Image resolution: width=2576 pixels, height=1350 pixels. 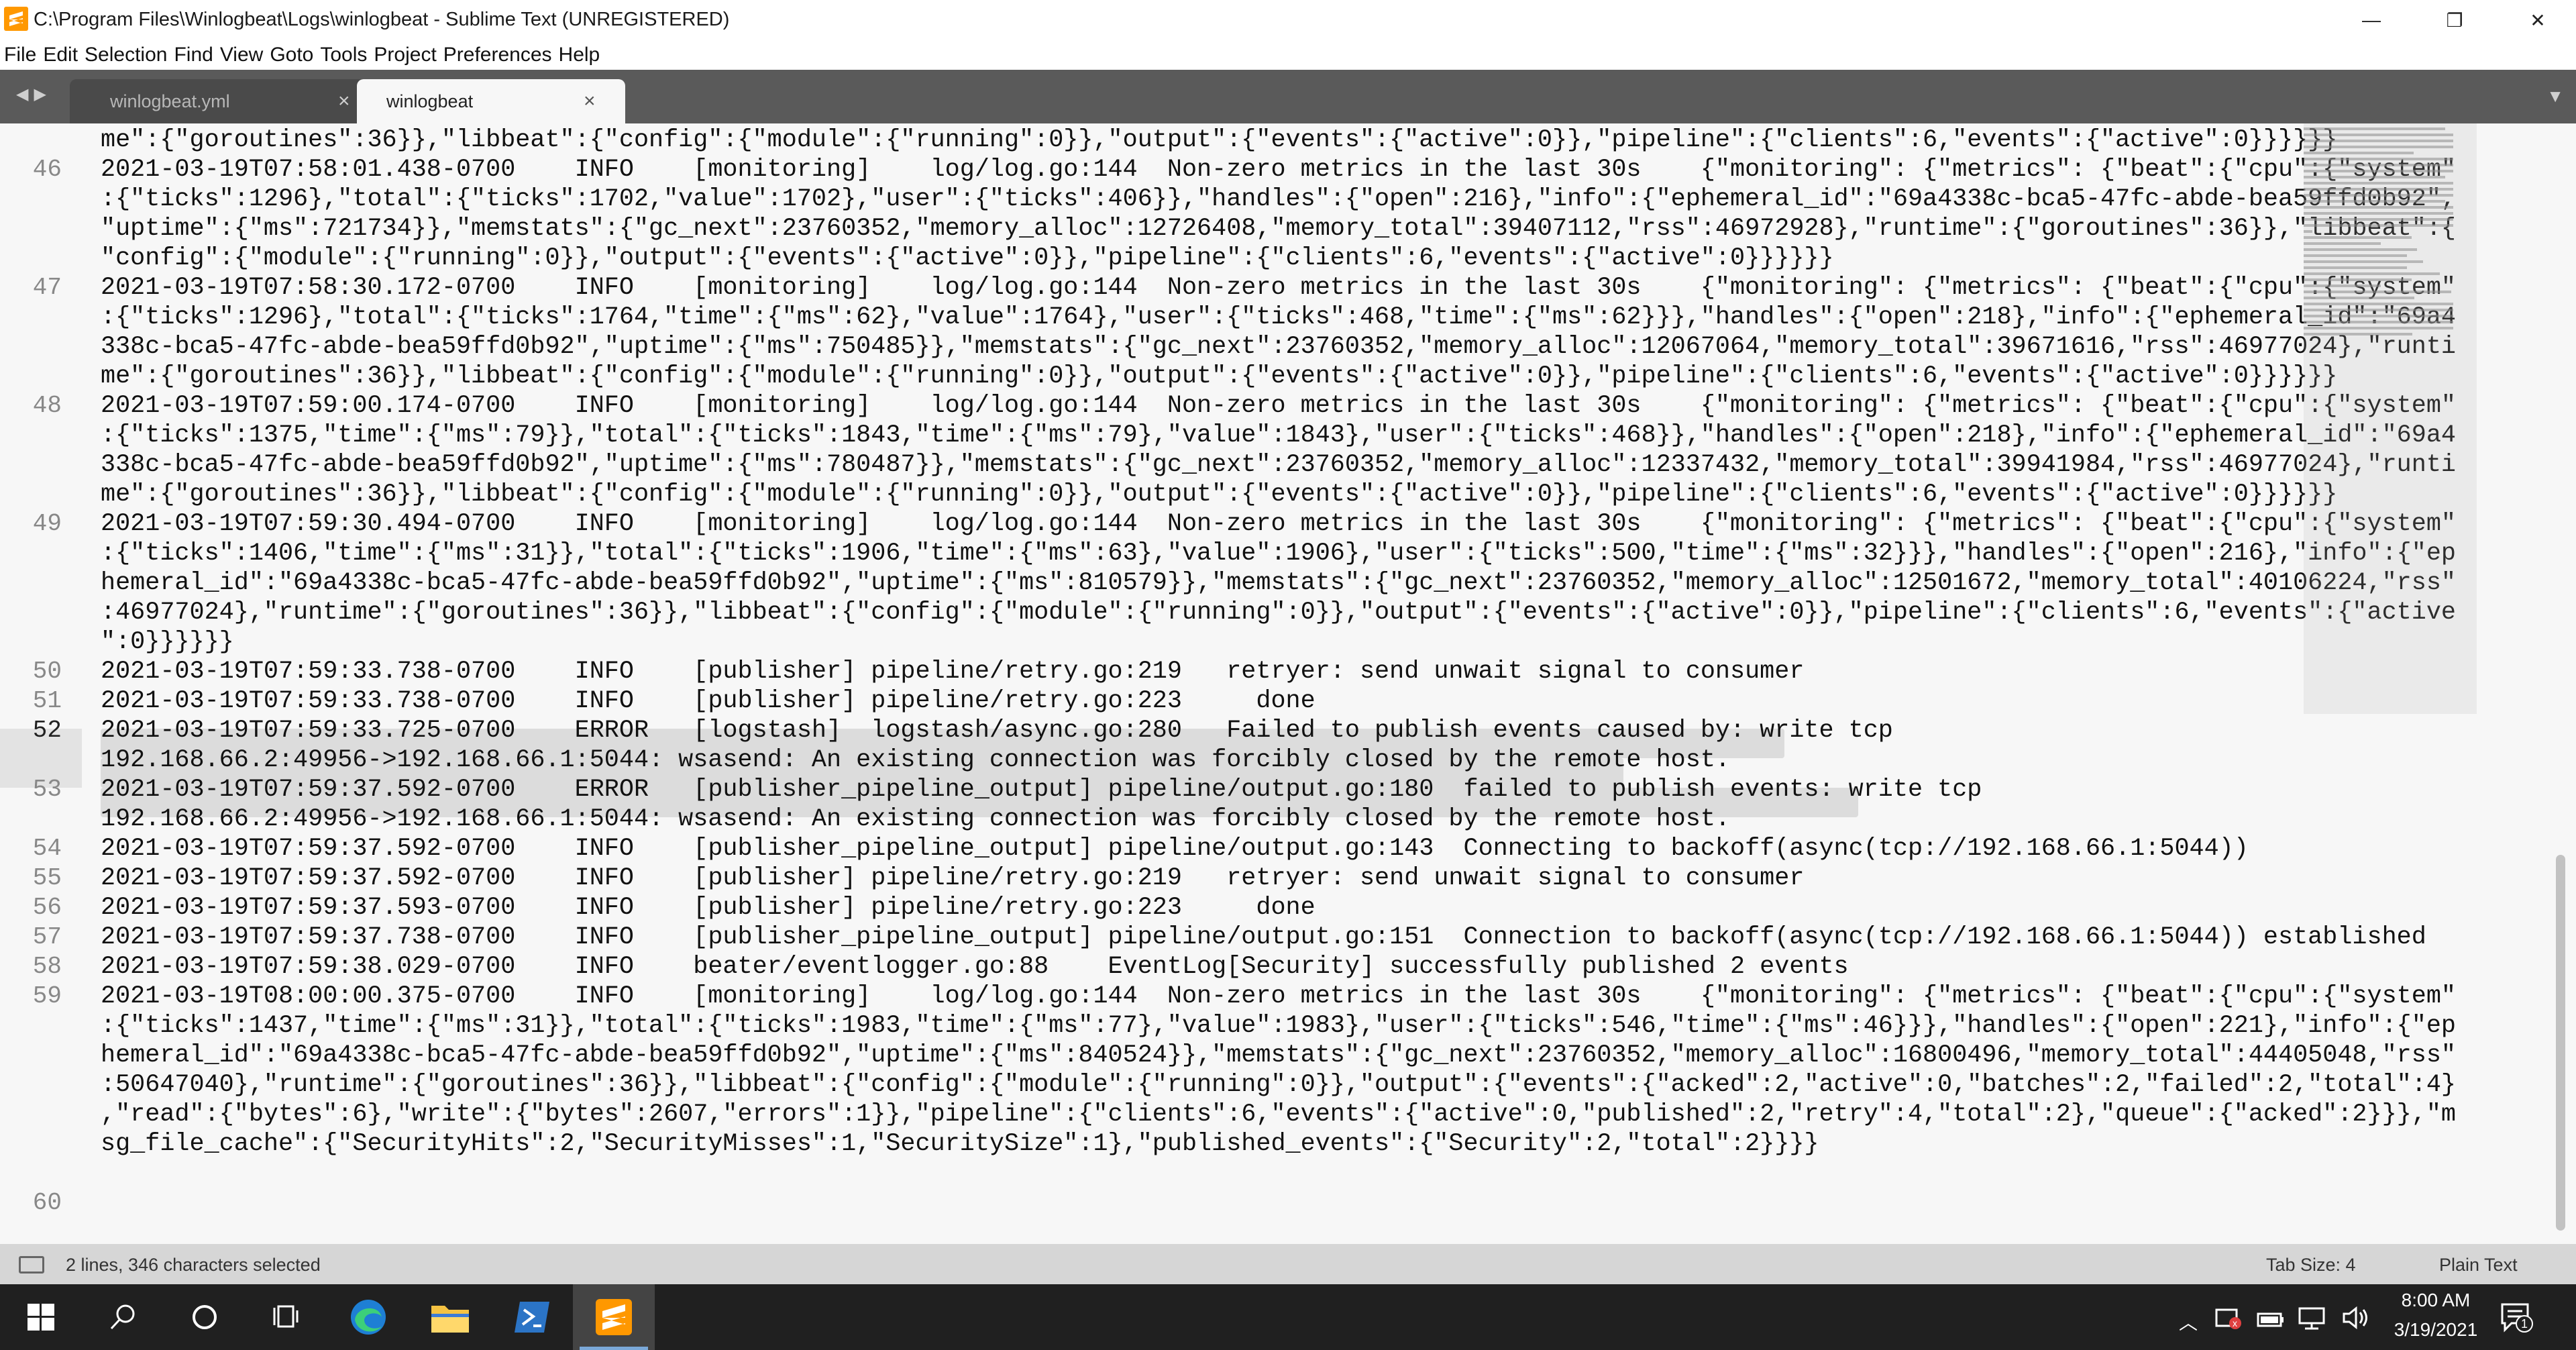 I want to click on line-number: 58, so click(x=47, y=966).